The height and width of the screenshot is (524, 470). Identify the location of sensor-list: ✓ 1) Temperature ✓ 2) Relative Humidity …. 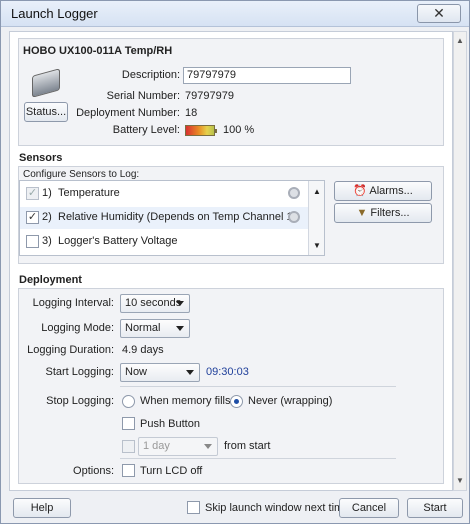
(172, 218).